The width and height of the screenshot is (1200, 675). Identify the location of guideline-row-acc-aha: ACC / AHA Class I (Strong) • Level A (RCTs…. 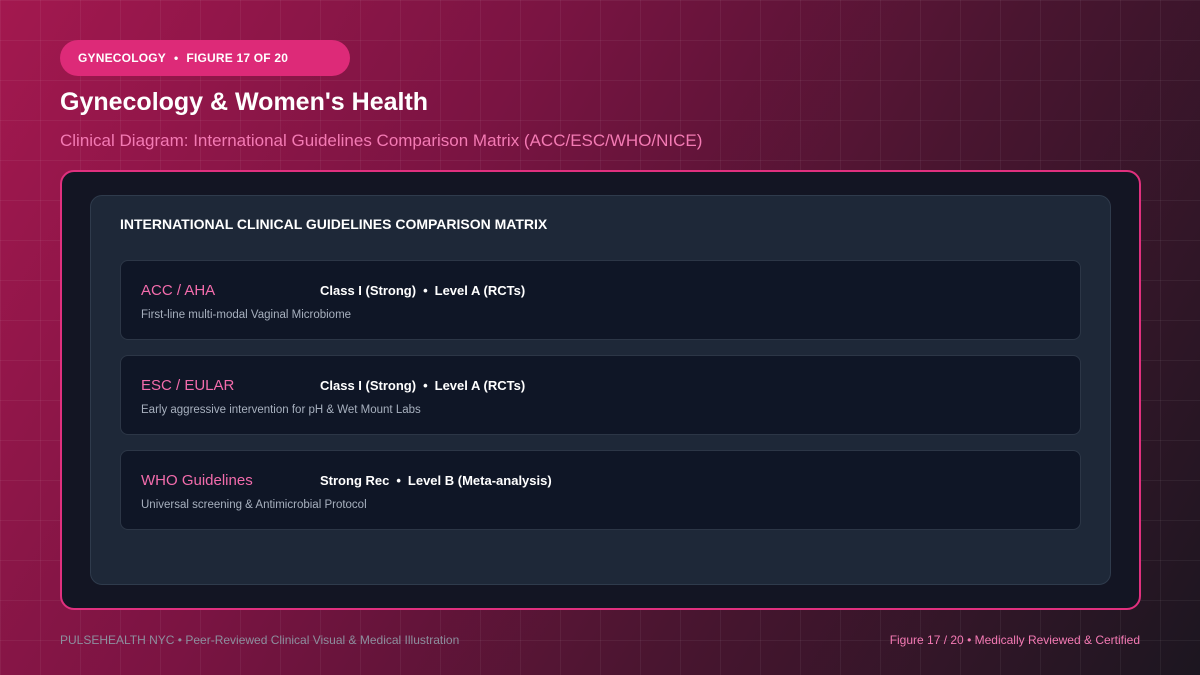
(600, 300).